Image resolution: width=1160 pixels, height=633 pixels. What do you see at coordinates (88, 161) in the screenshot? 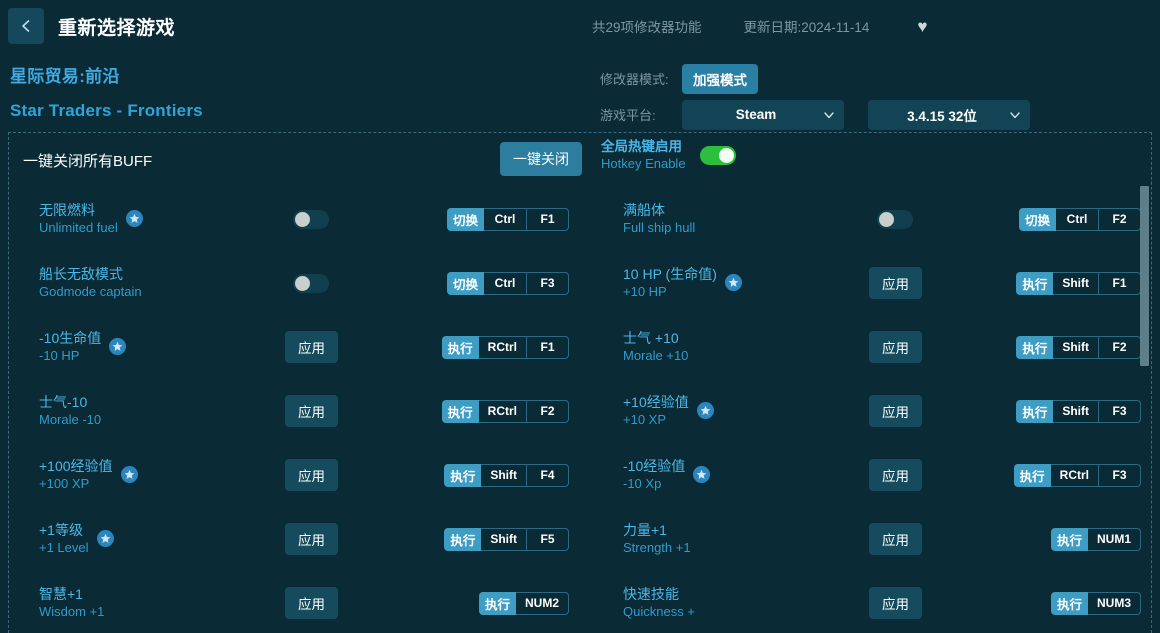
I see `close-all-buffs-label: 一键关闭所有BUFF` at bounding box center [88, 161].